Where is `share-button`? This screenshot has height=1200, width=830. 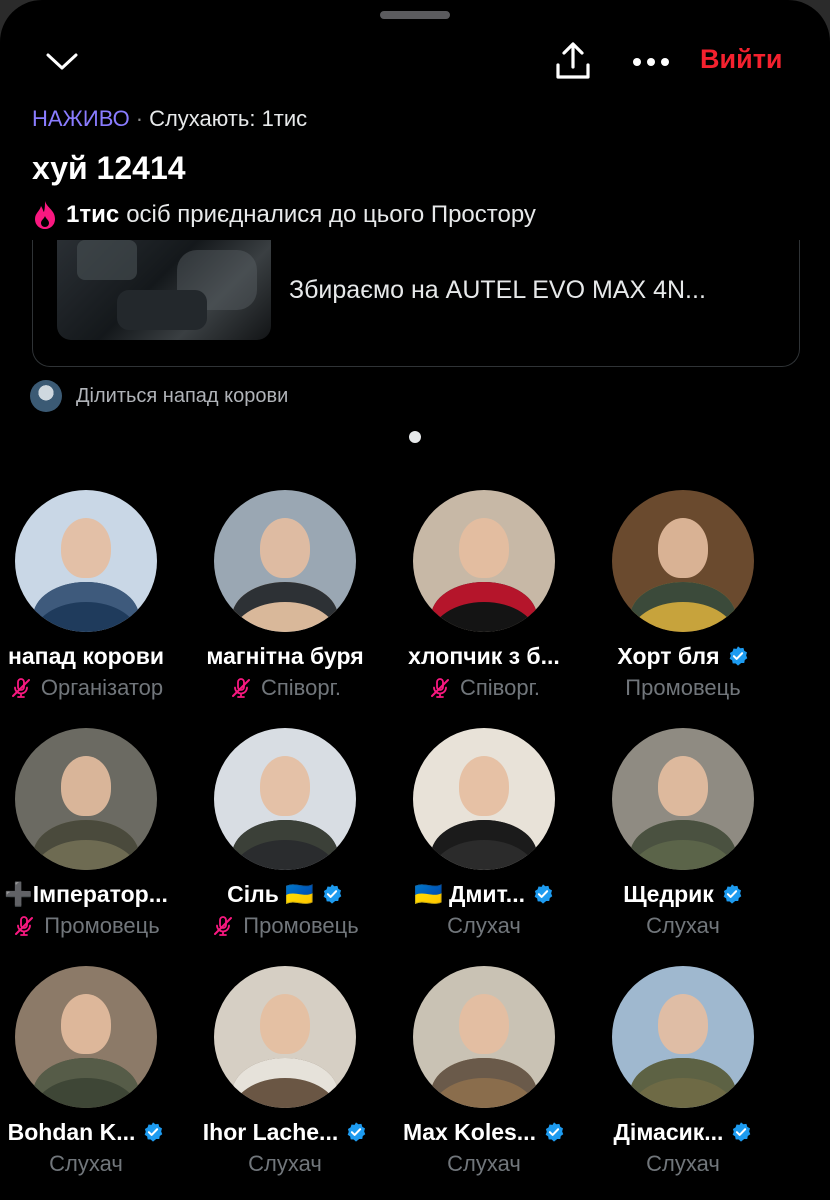
share-button is located at coordinates (573, 61).